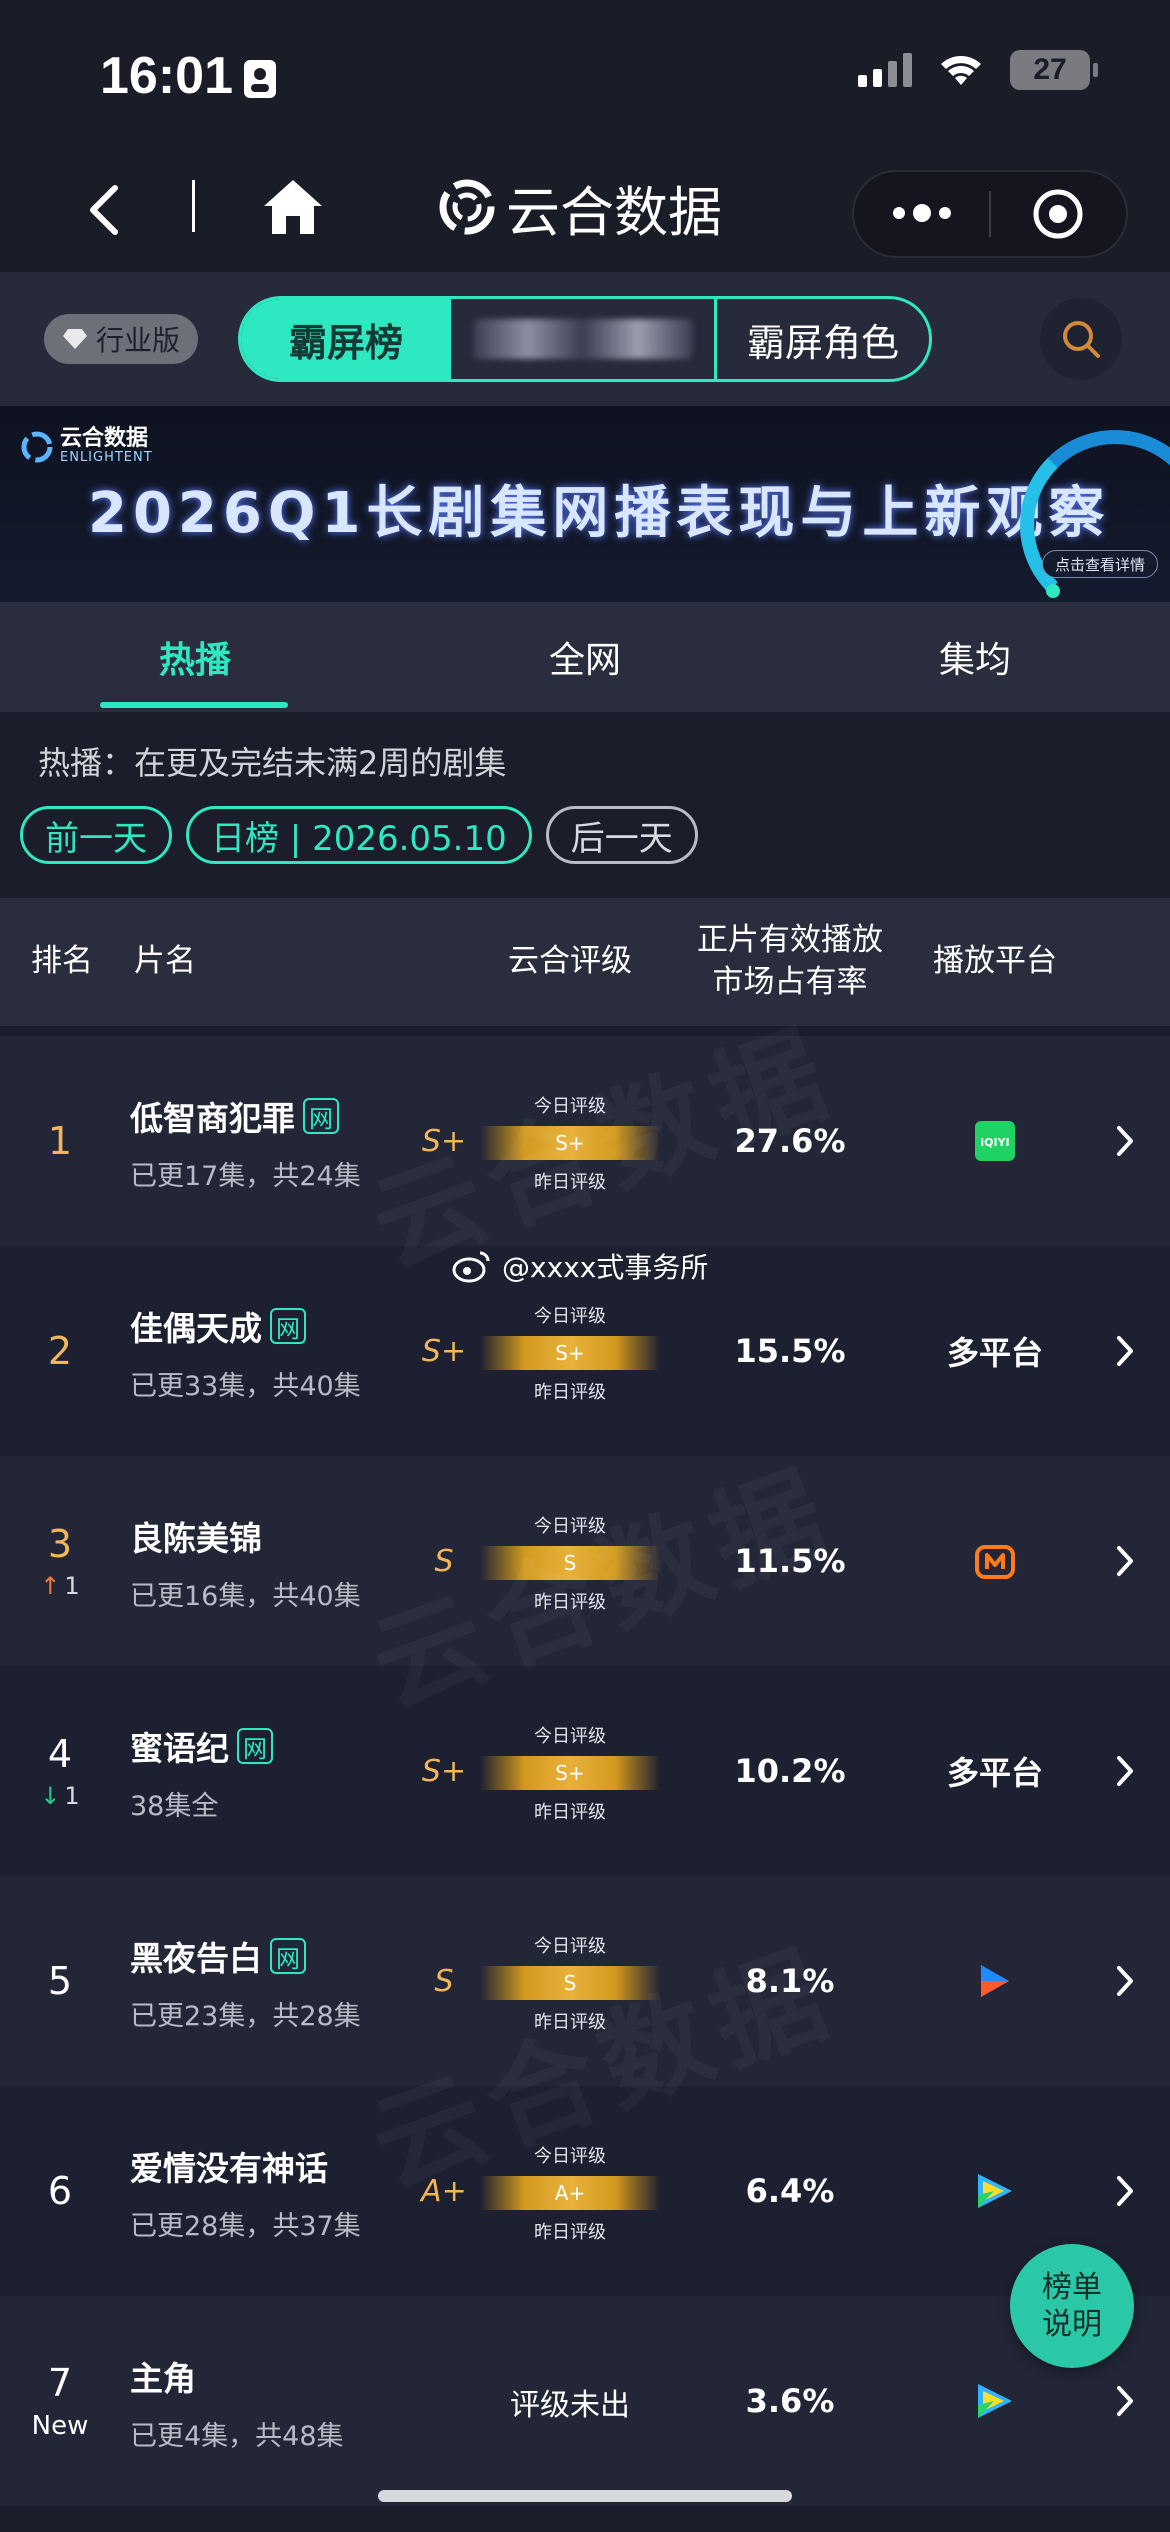  What do you see at coordinates (179, 1748) in the screenshot?
I see `show-title-text: 蜜语纪` at bounding box center [179, 1748].